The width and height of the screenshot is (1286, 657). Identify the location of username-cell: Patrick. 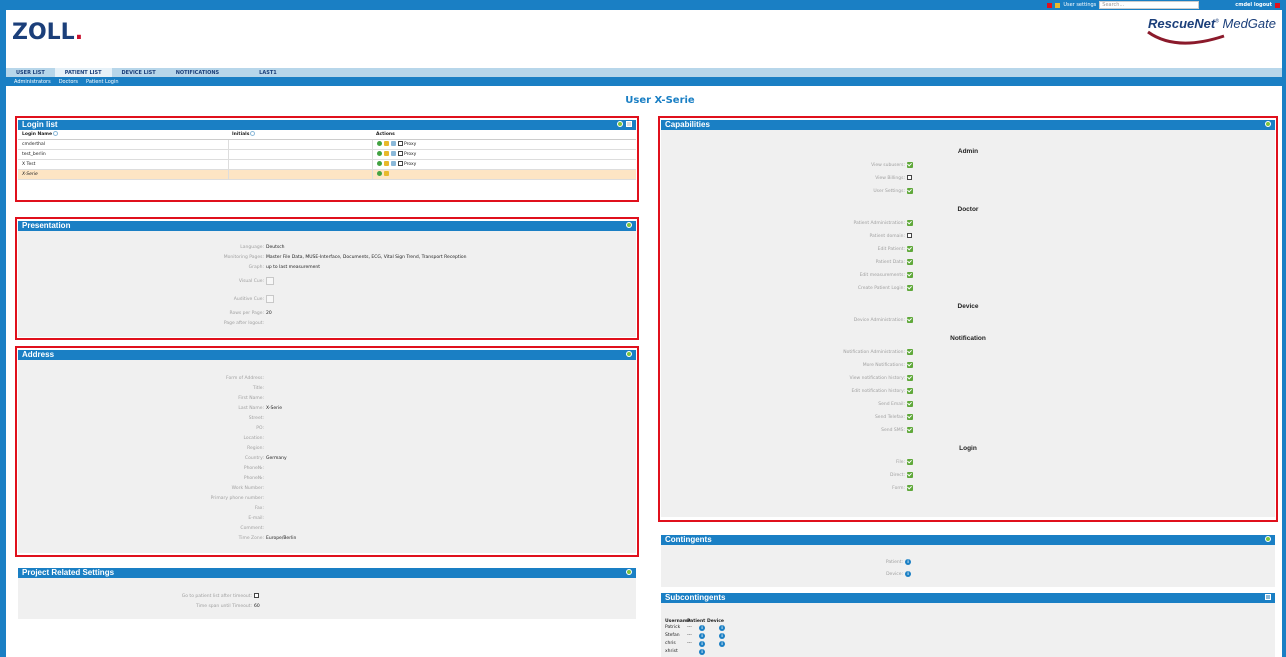
(673, 627).